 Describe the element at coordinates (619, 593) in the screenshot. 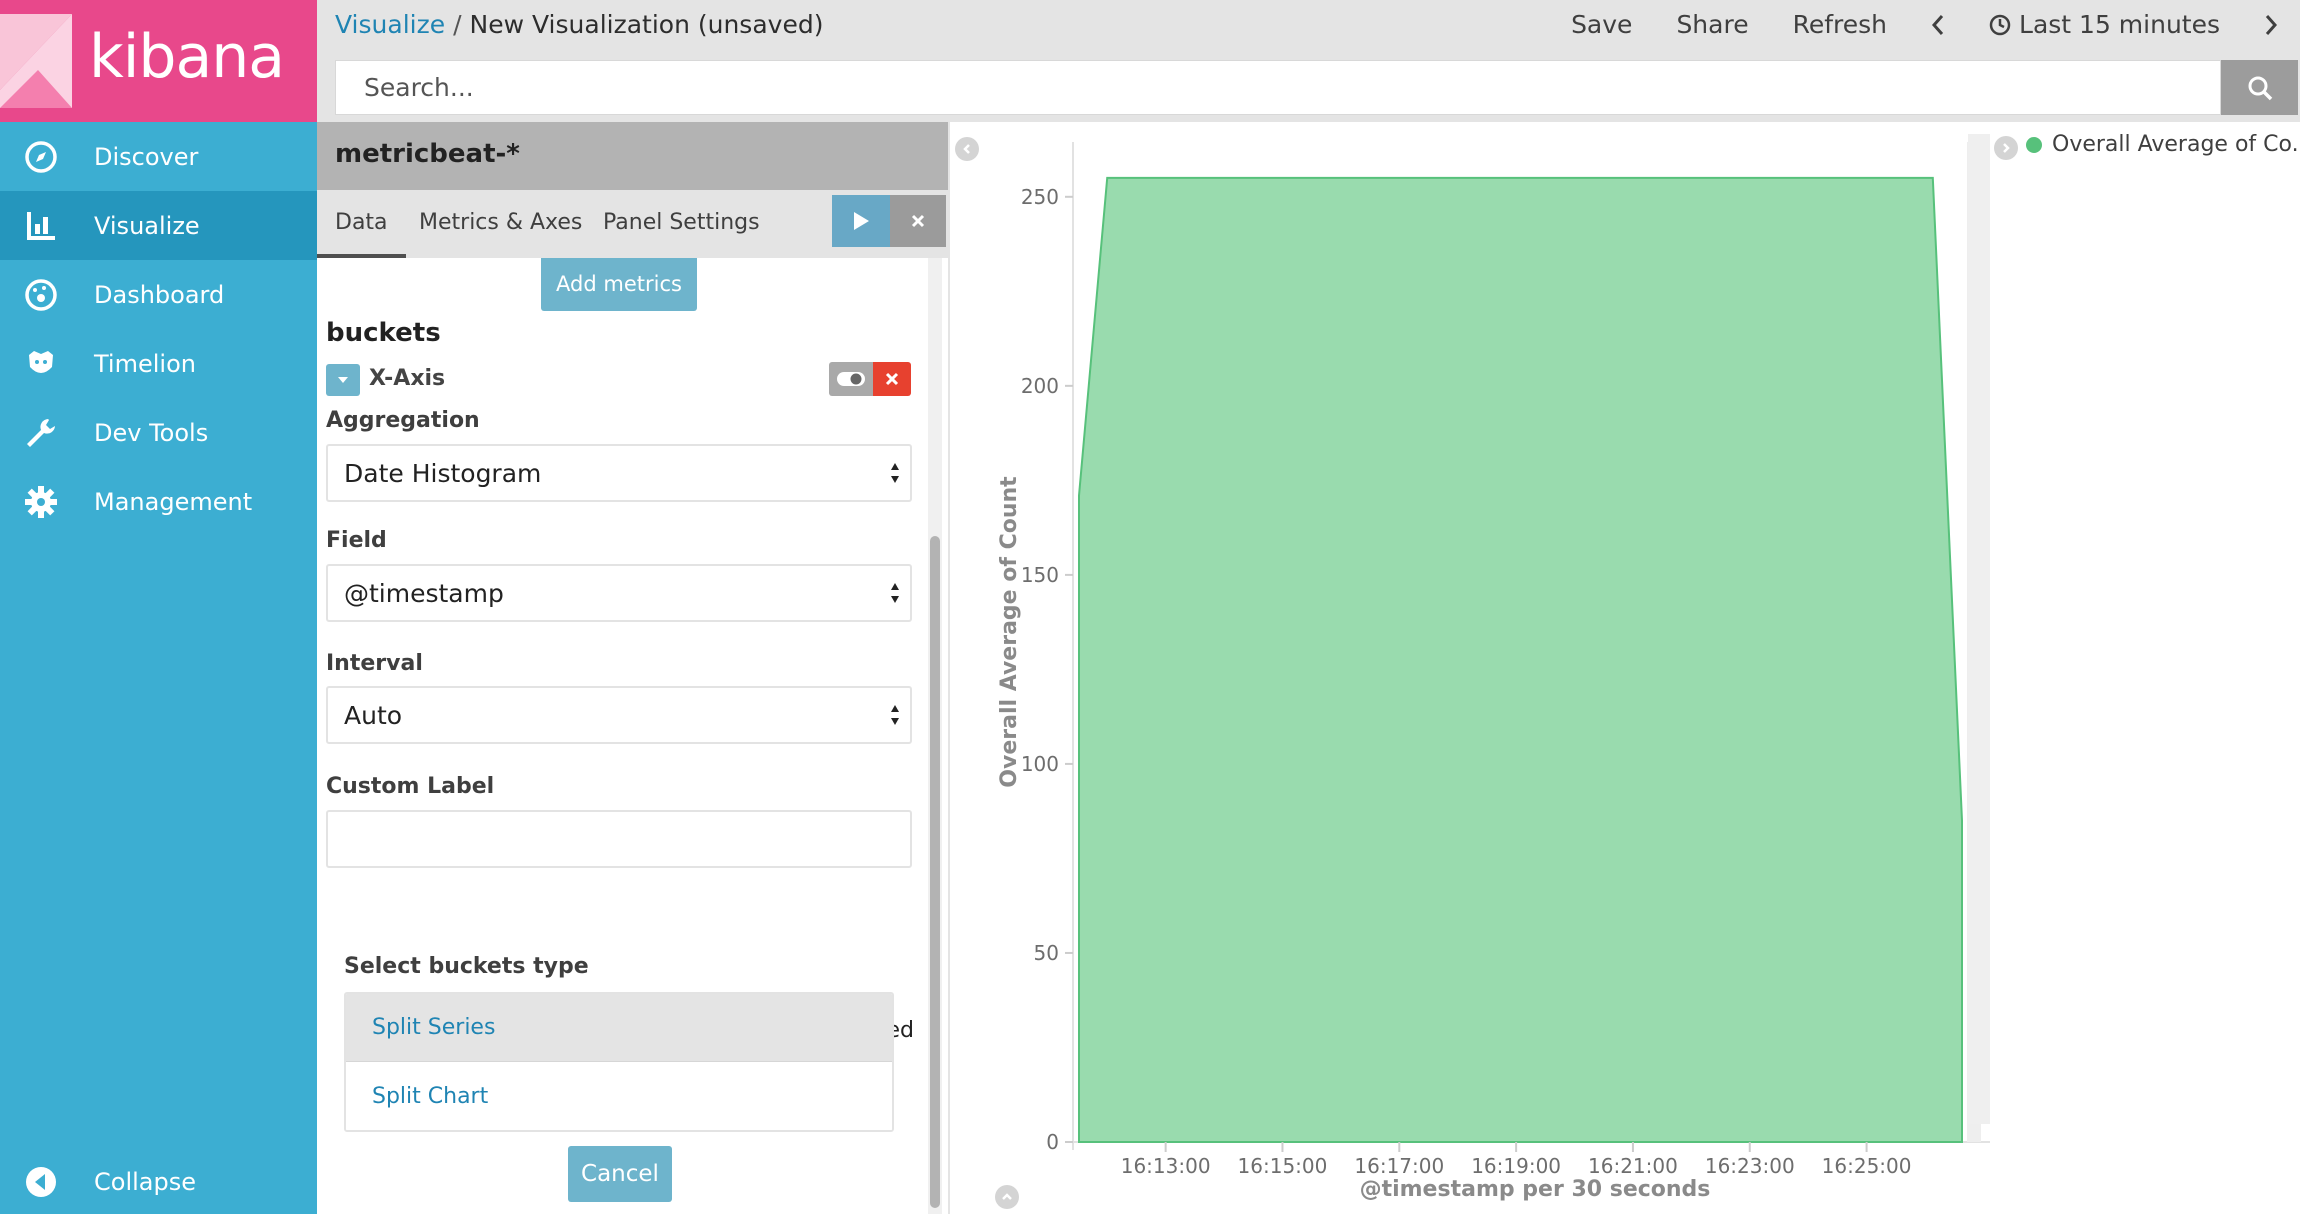

I see `field-select: @timestamp` at that location.